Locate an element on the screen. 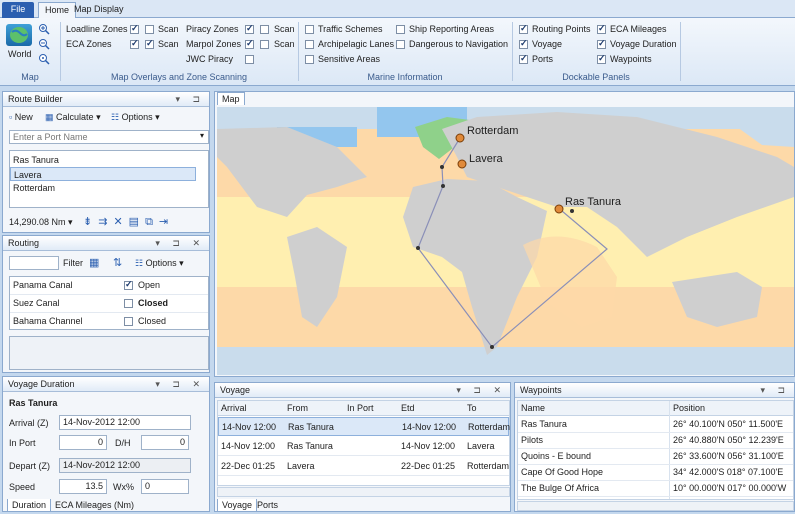 The height and width of the screenshot is (514, 795). piracy-zones-checkbox is located at coordinates (249, 28).